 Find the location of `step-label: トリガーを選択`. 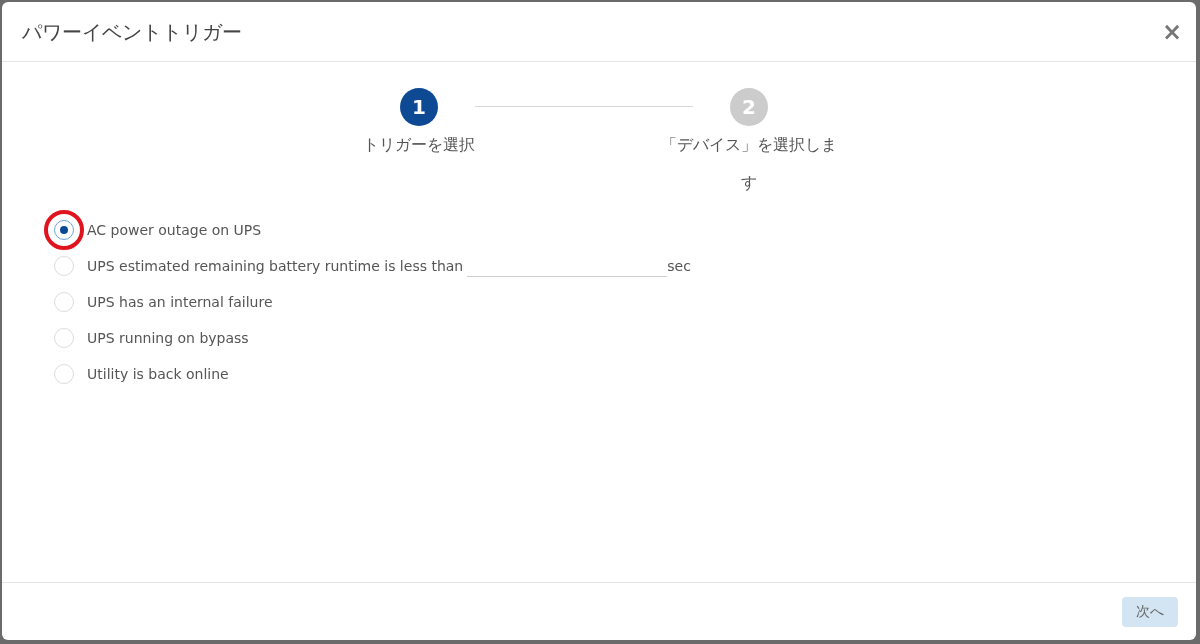

step-label: トリガーを選択 is located at coordinates (419, 145).